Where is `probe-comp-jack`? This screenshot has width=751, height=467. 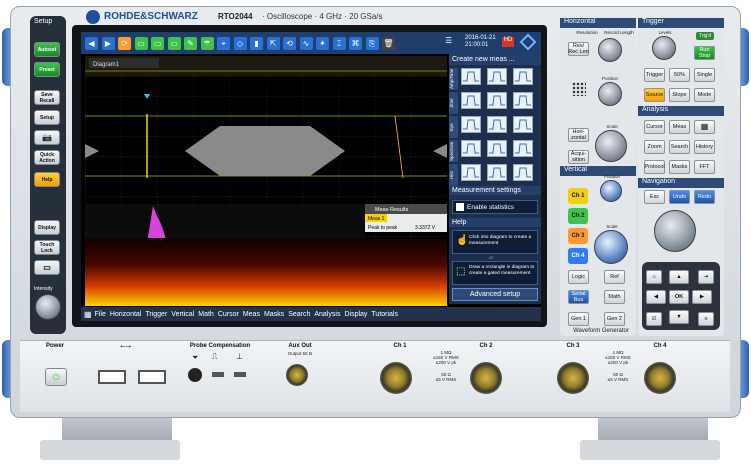 probe-comp-jack is located at coordinates (195, 375).